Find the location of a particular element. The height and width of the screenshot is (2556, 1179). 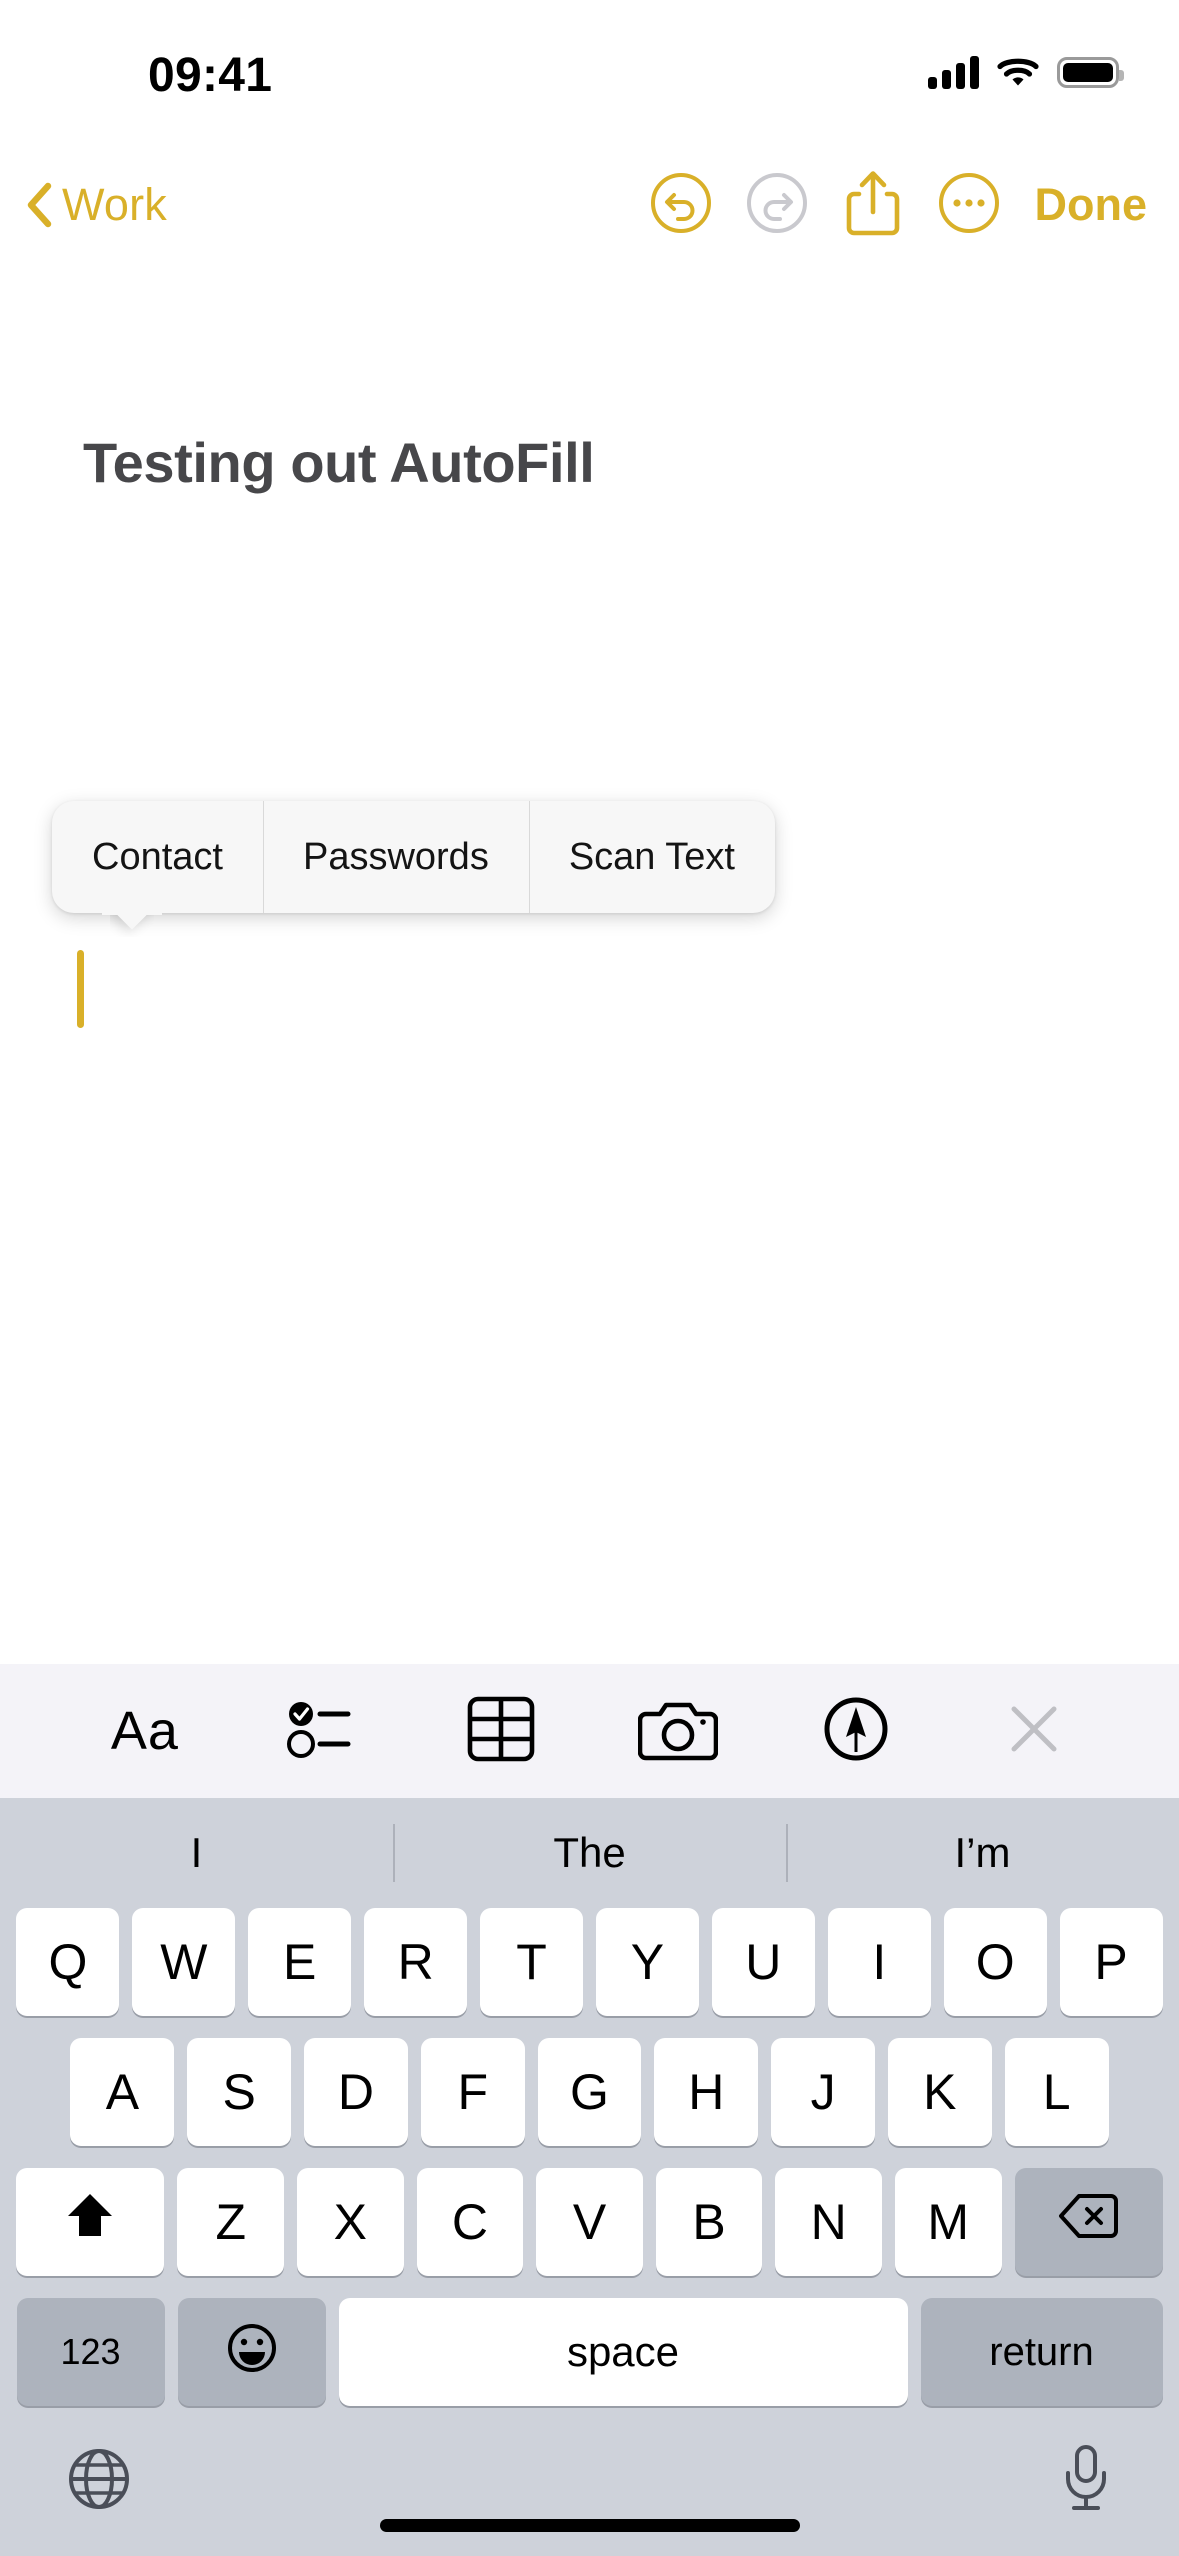

key-t: T is located at coordinates (531, 1962).